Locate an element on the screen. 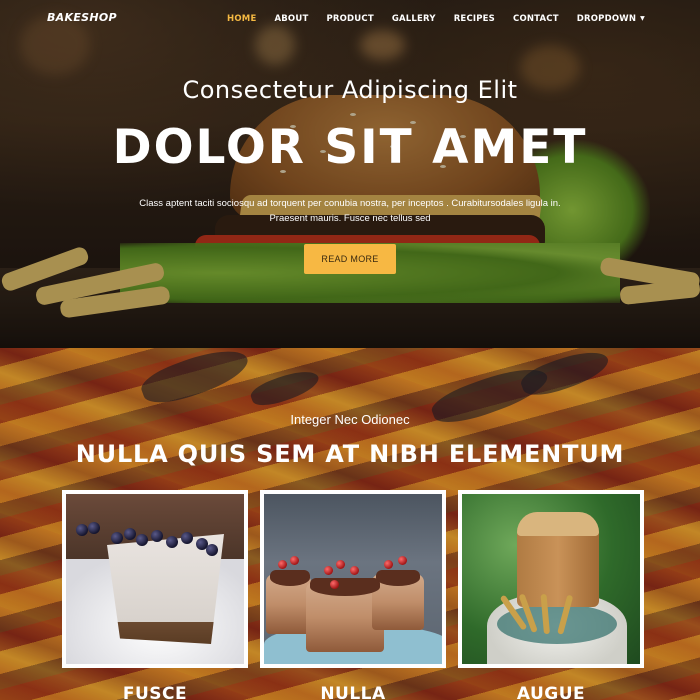 The height and width of the screenshot is (700, 700). nav-item-recipes: RECIPES is located at coordinates (474, 19).